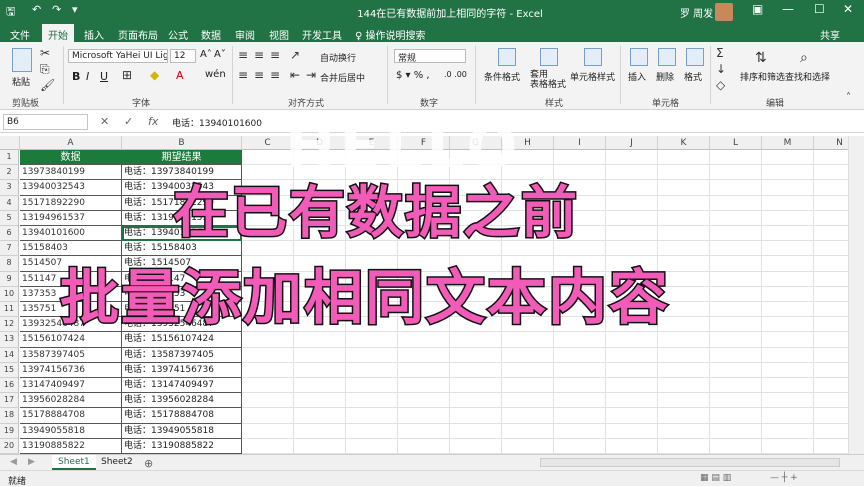 This screenshot has height=487, width=864. Describe the element at coordinates (31, 462) in the screenshot. I see `next-sheet-icon: ▶` at that location.